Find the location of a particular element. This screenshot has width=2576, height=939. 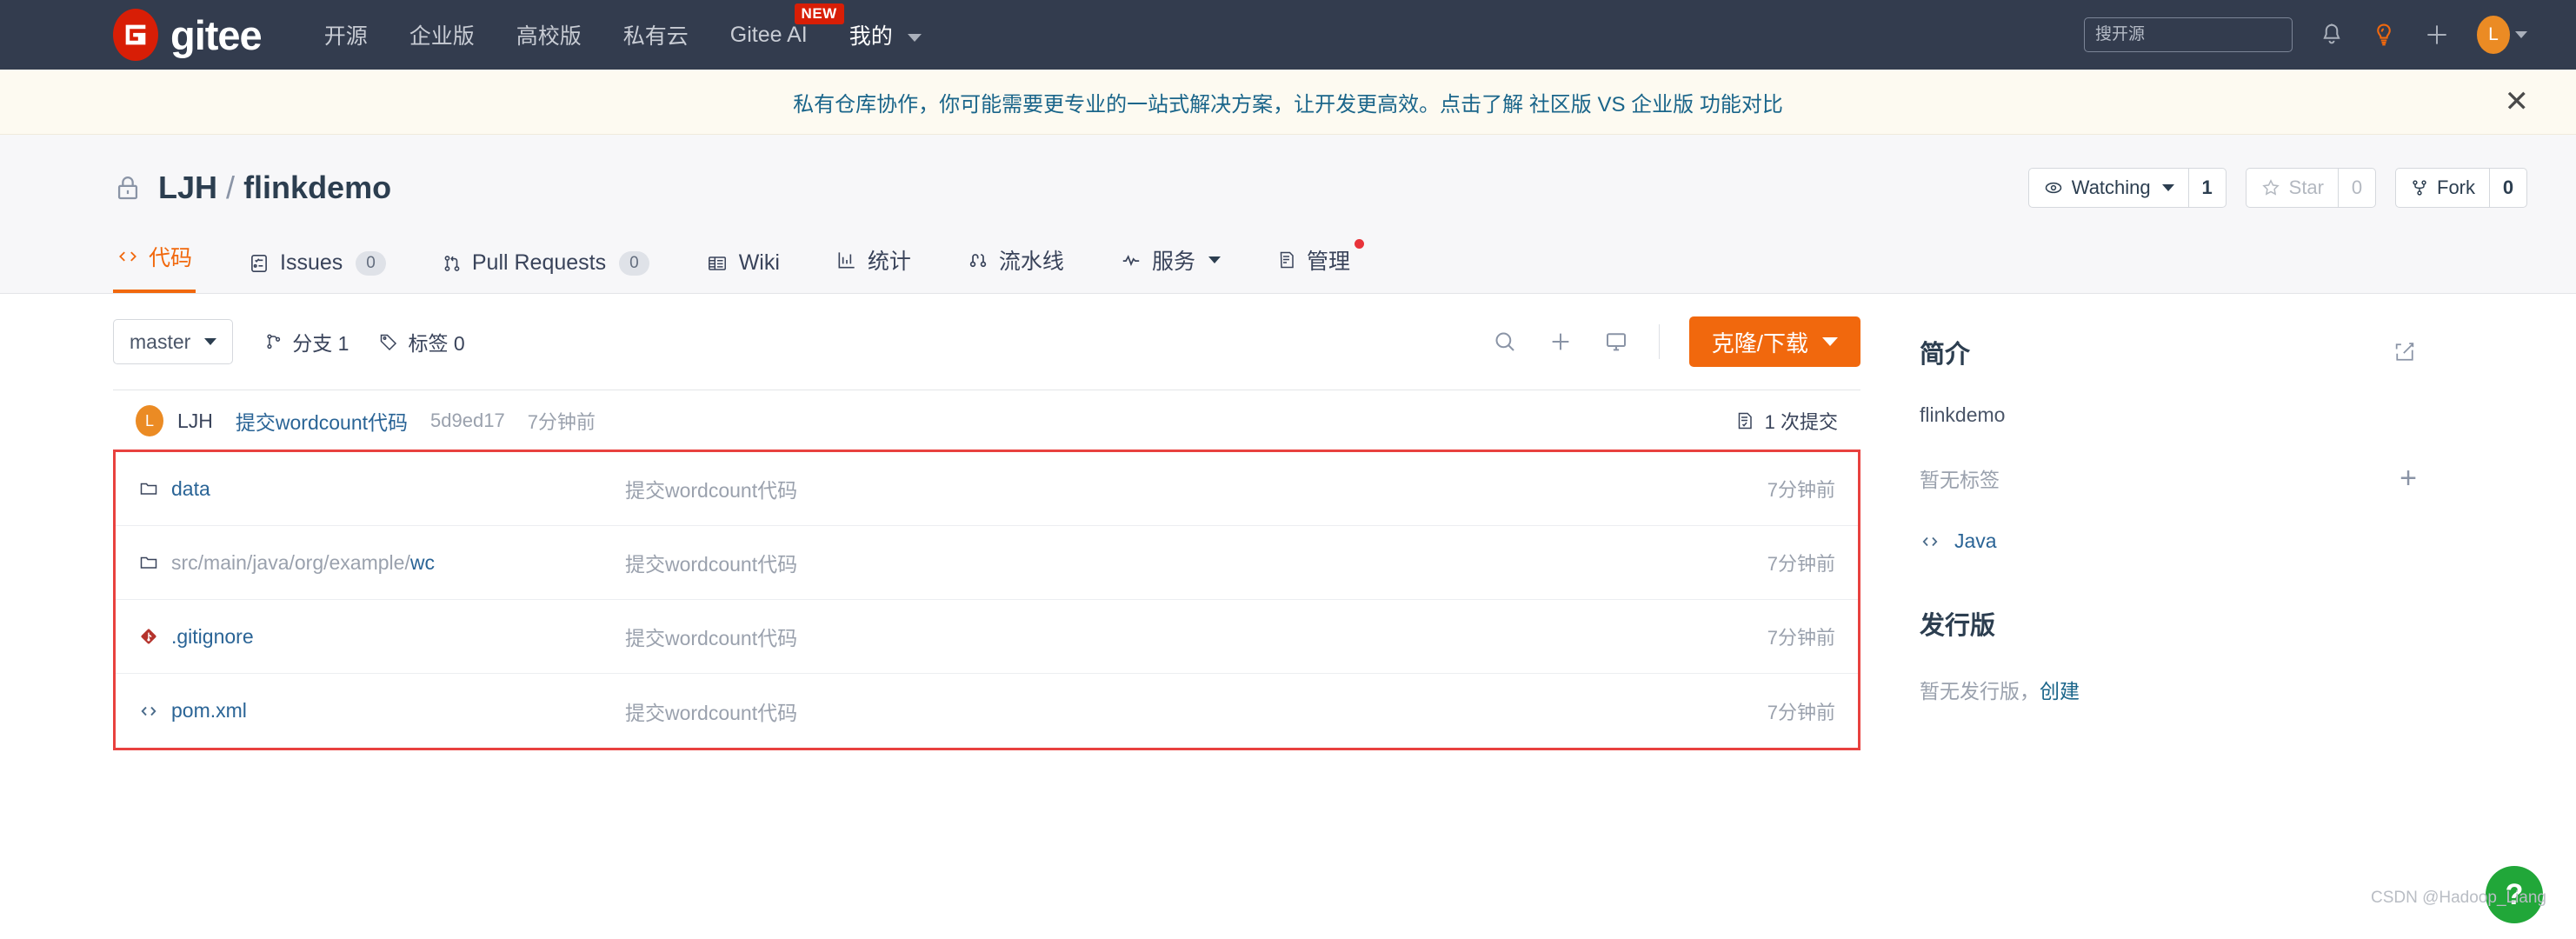

watch-button: Watching is located at coordinates (2107, 188).